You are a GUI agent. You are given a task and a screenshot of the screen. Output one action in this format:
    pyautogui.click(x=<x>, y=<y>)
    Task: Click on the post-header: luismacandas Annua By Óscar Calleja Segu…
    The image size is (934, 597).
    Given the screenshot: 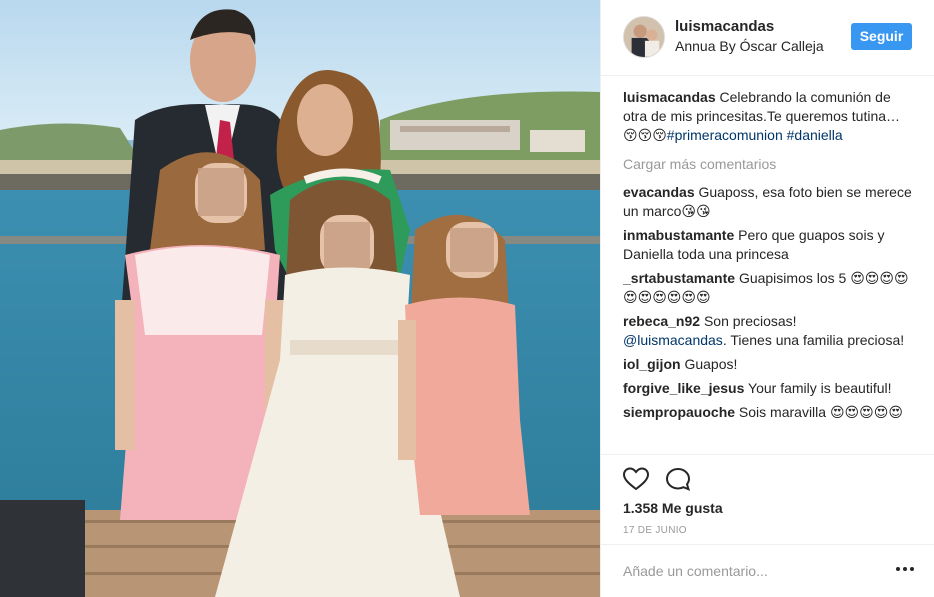 What is the action you would take?
    pyautogui.click(x=767, y=38)
    